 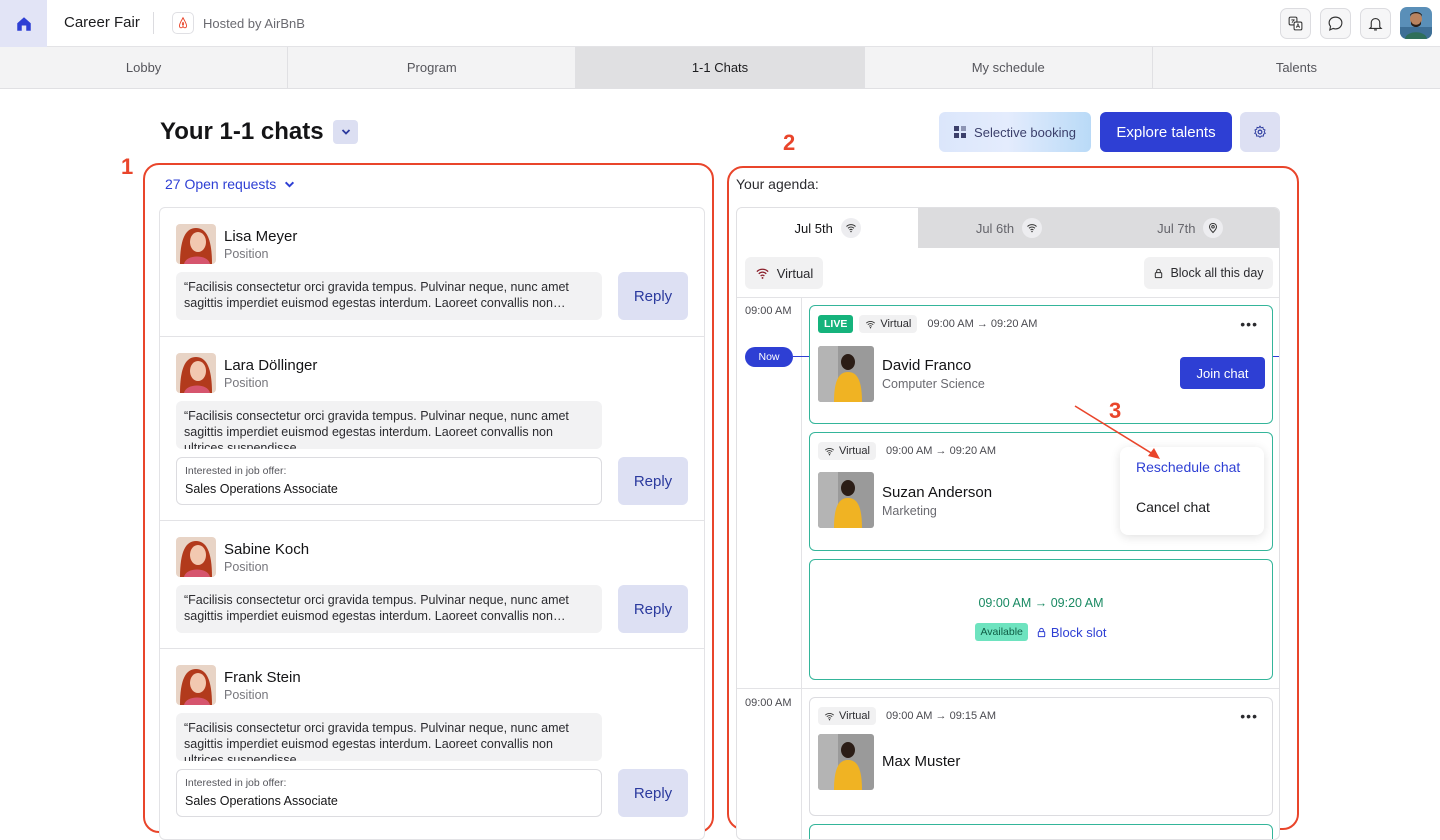 I want to click on day-tabs: Jul 5th Jul 6th Jul 7th, so click(x=1008, y=228).